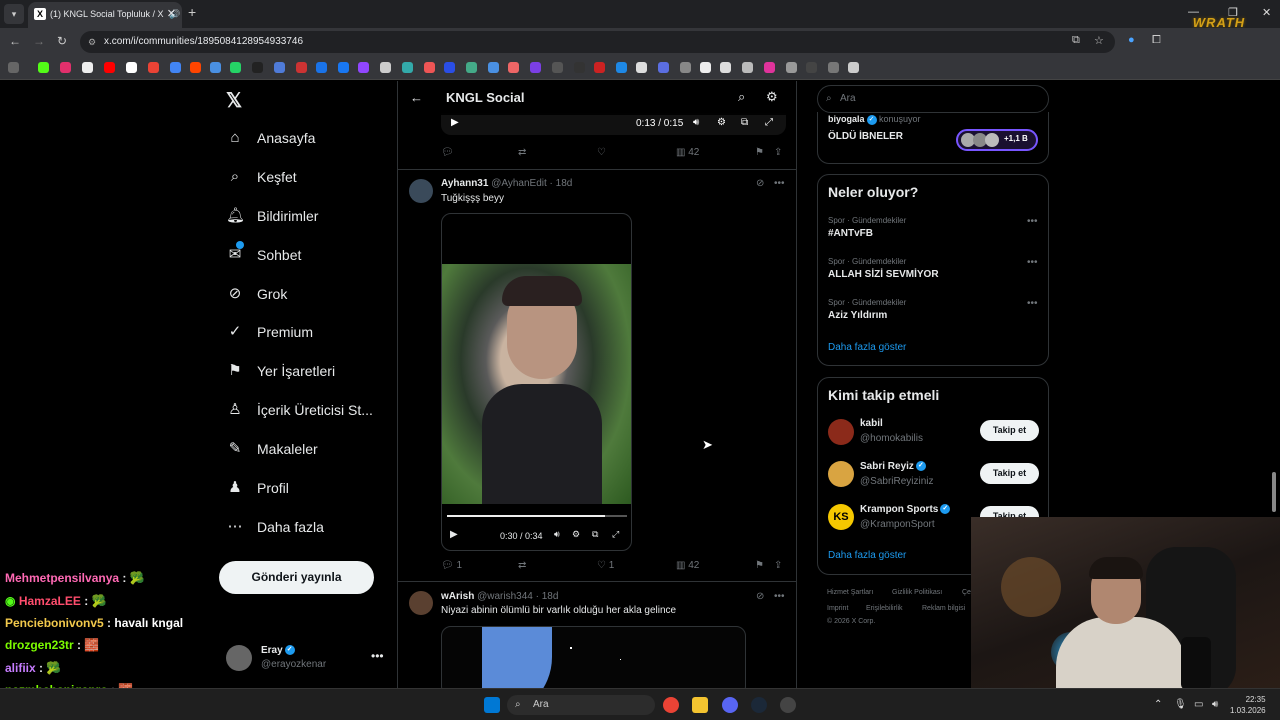 The image size is (1280, 720). I want to click on new-tab-button: +, so click(192, 12).